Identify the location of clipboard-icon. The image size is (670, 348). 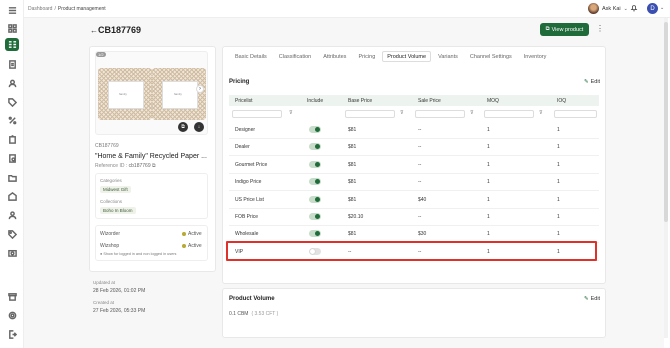
(12, 139).